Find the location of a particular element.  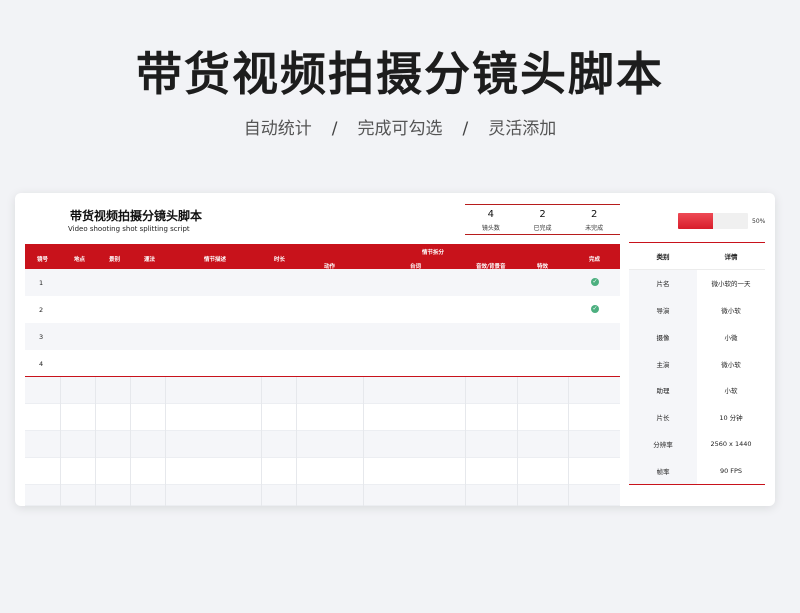

info-value: 90 FPS is located at coordinates (731, 470).